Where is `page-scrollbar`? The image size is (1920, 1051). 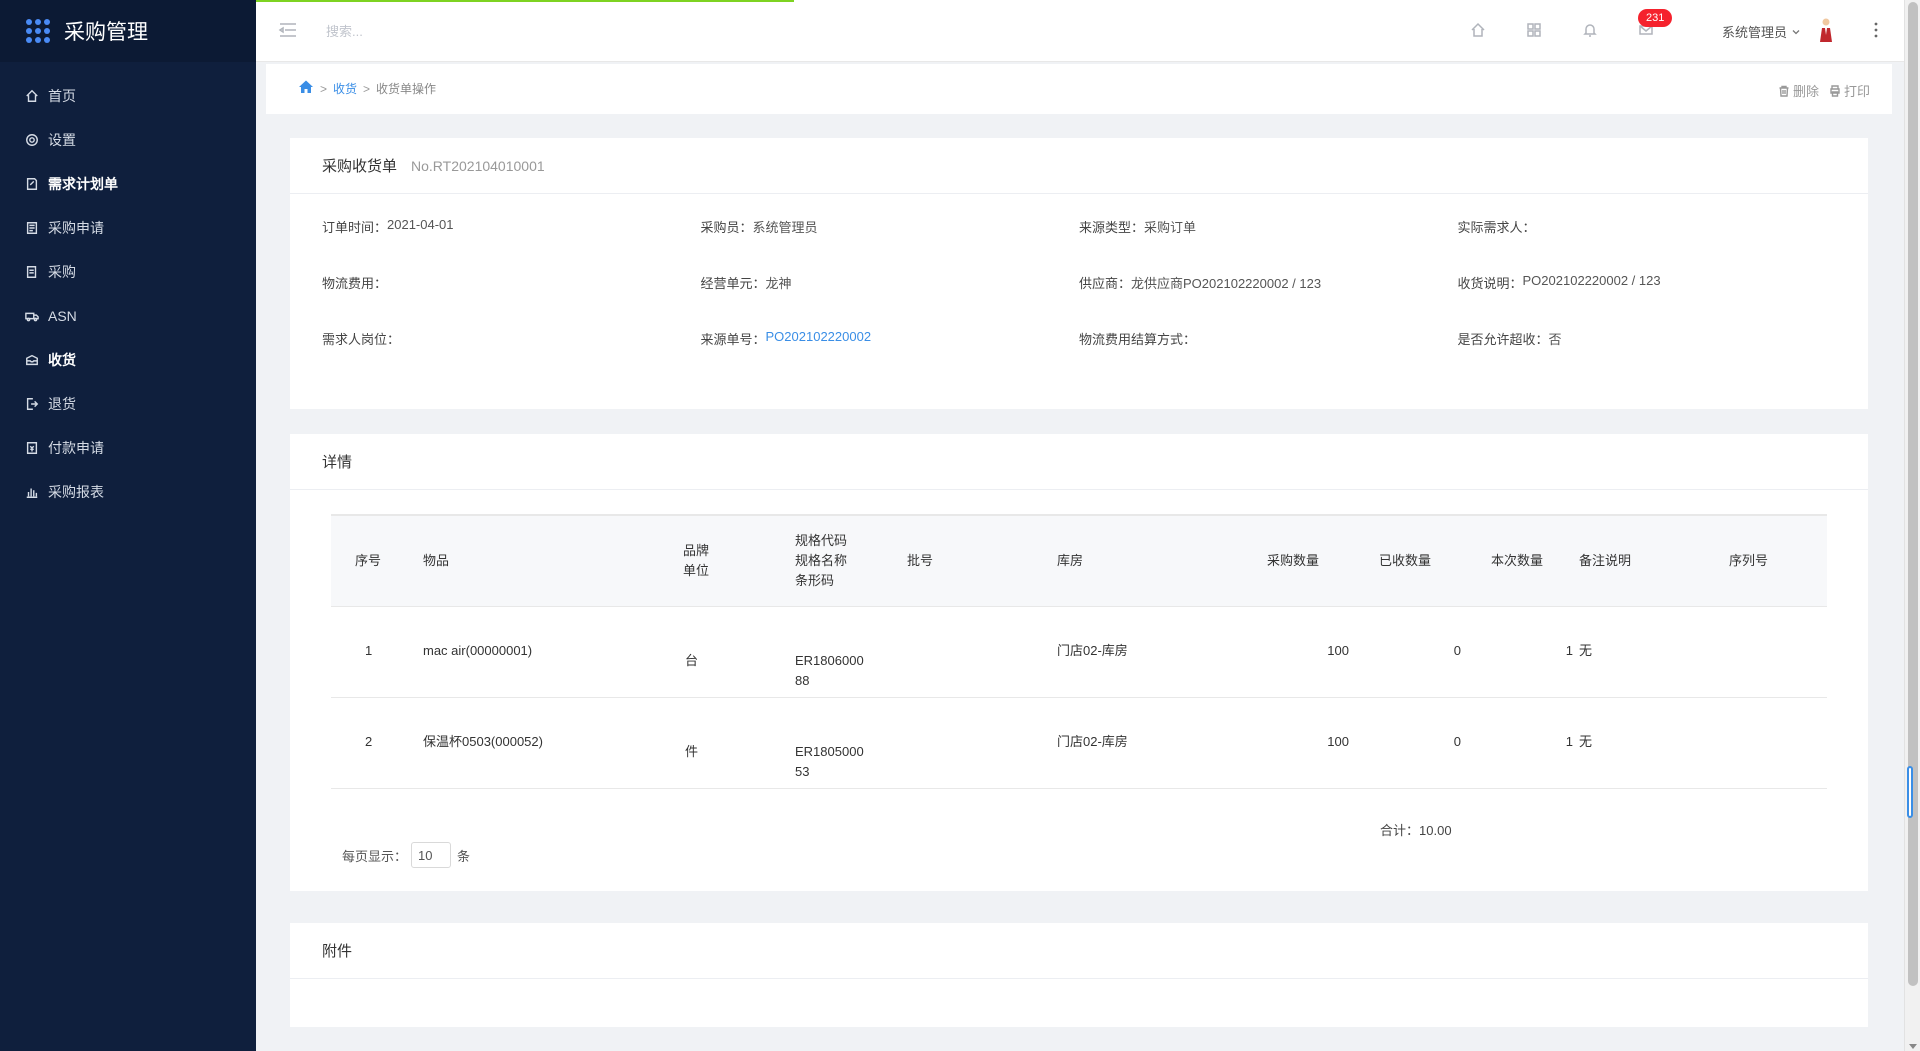
page-scrollbar is located at coordinates (1912, 525).